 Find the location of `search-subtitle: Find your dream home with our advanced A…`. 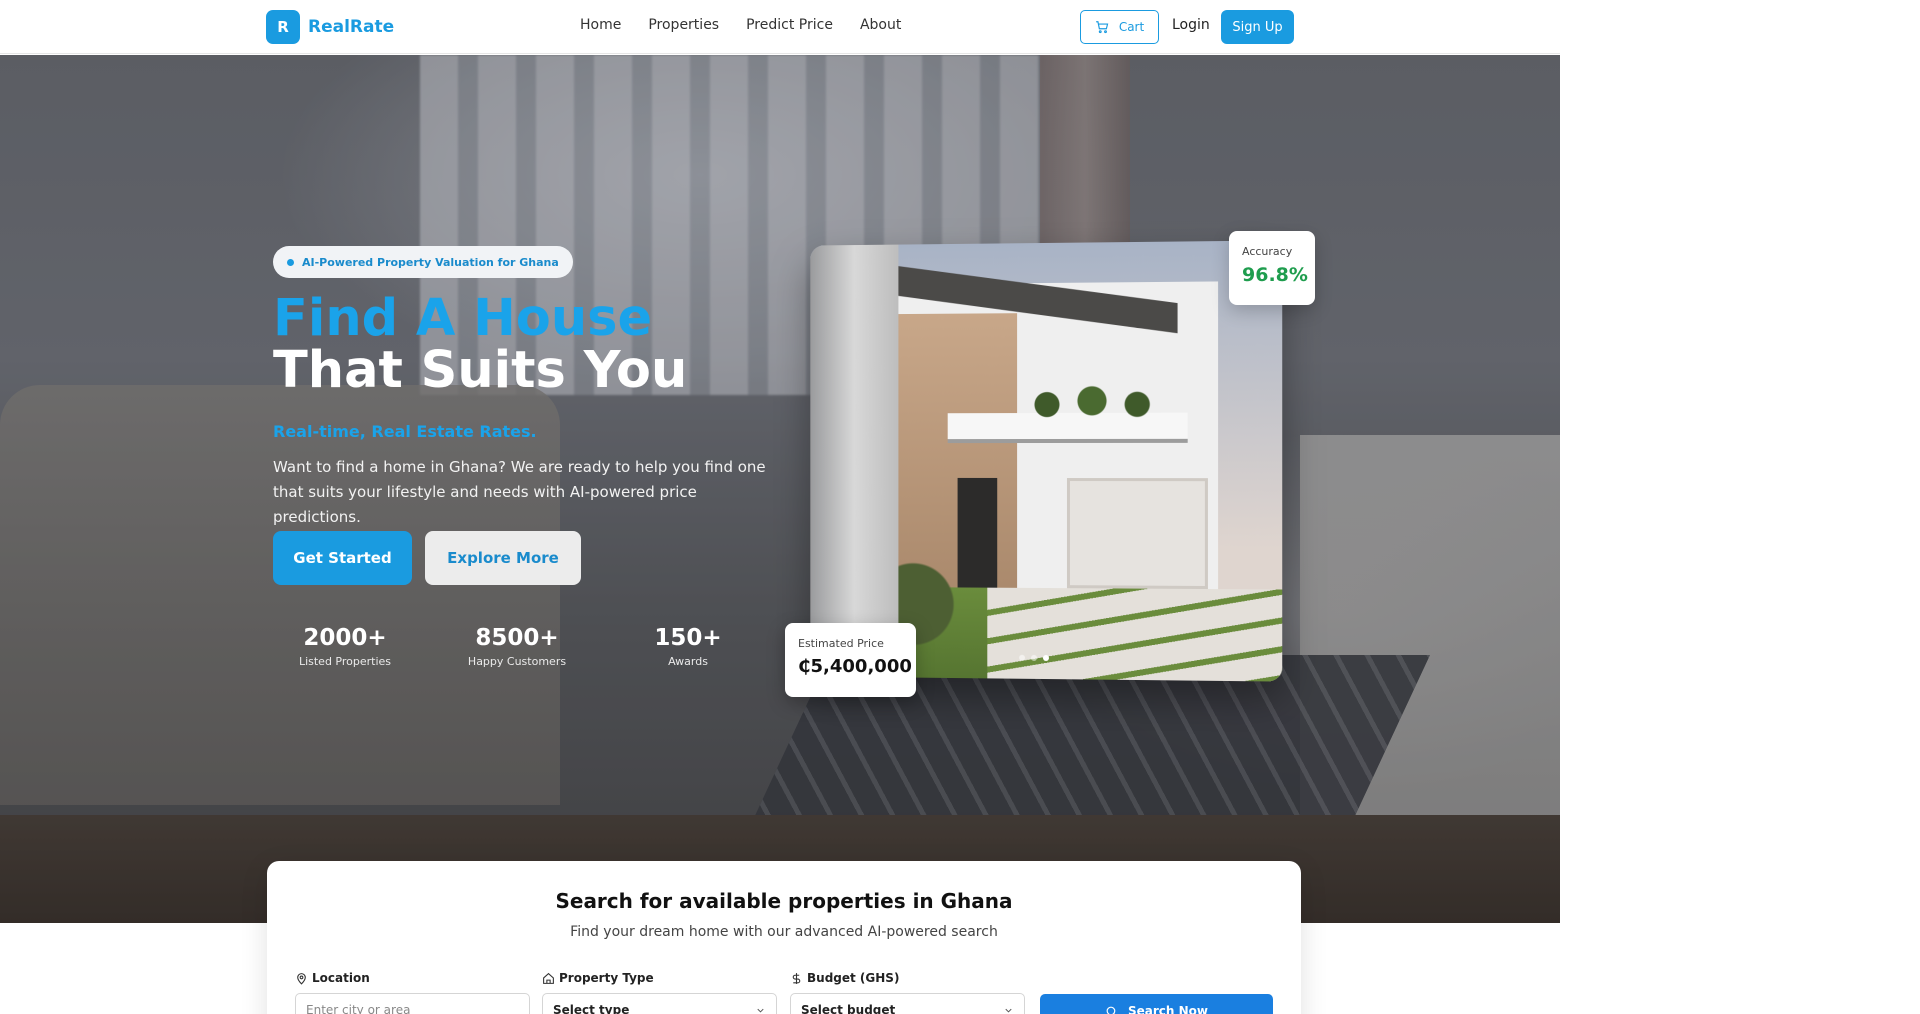

search-subtitle: Find your dream home with our advanced A… is located at coordinates (784, 932).